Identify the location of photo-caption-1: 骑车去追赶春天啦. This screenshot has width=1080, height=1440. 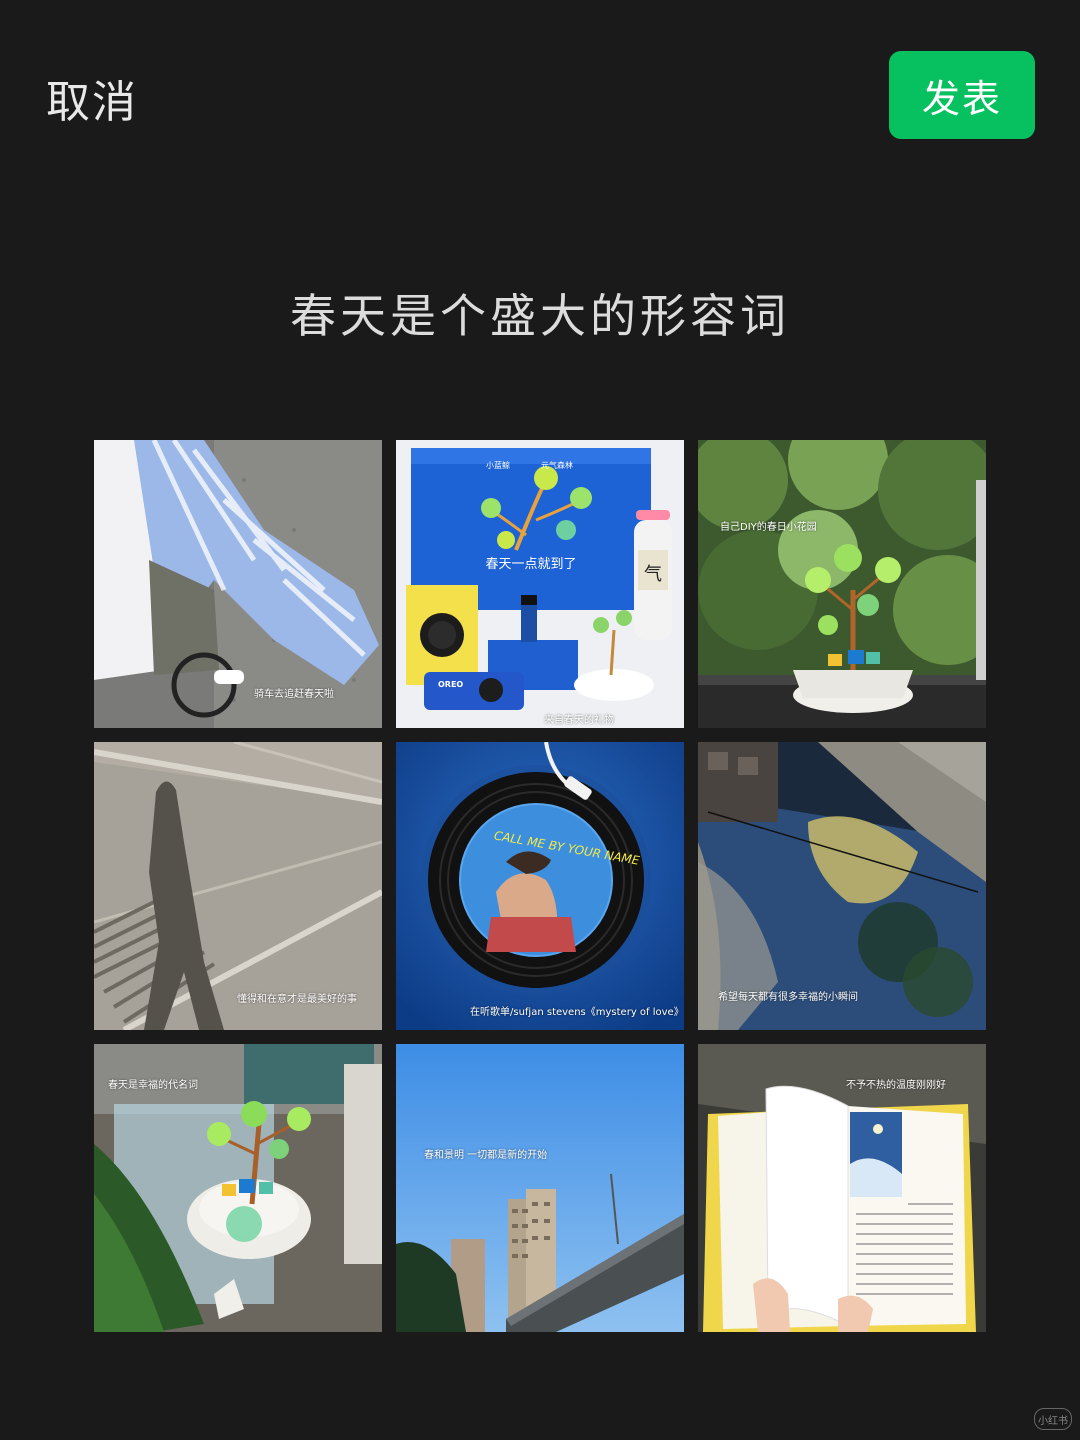
(294, 694).